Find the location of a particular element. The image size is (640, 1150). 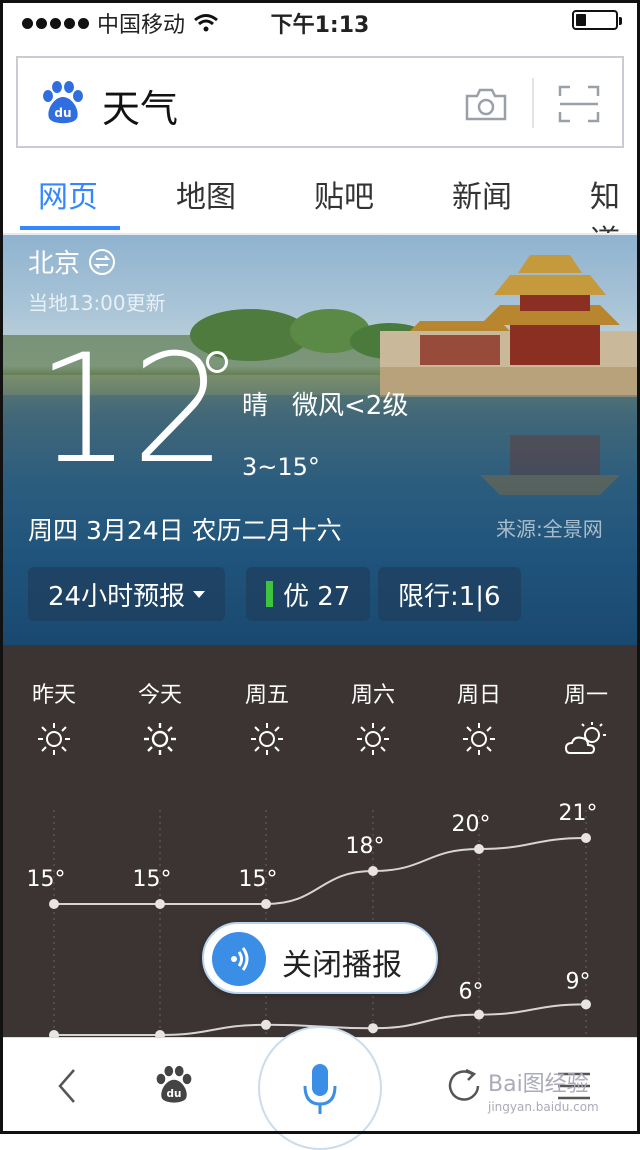

traffic-restriction-chip: 限行:1|6 is located at coordinates (449, 594).